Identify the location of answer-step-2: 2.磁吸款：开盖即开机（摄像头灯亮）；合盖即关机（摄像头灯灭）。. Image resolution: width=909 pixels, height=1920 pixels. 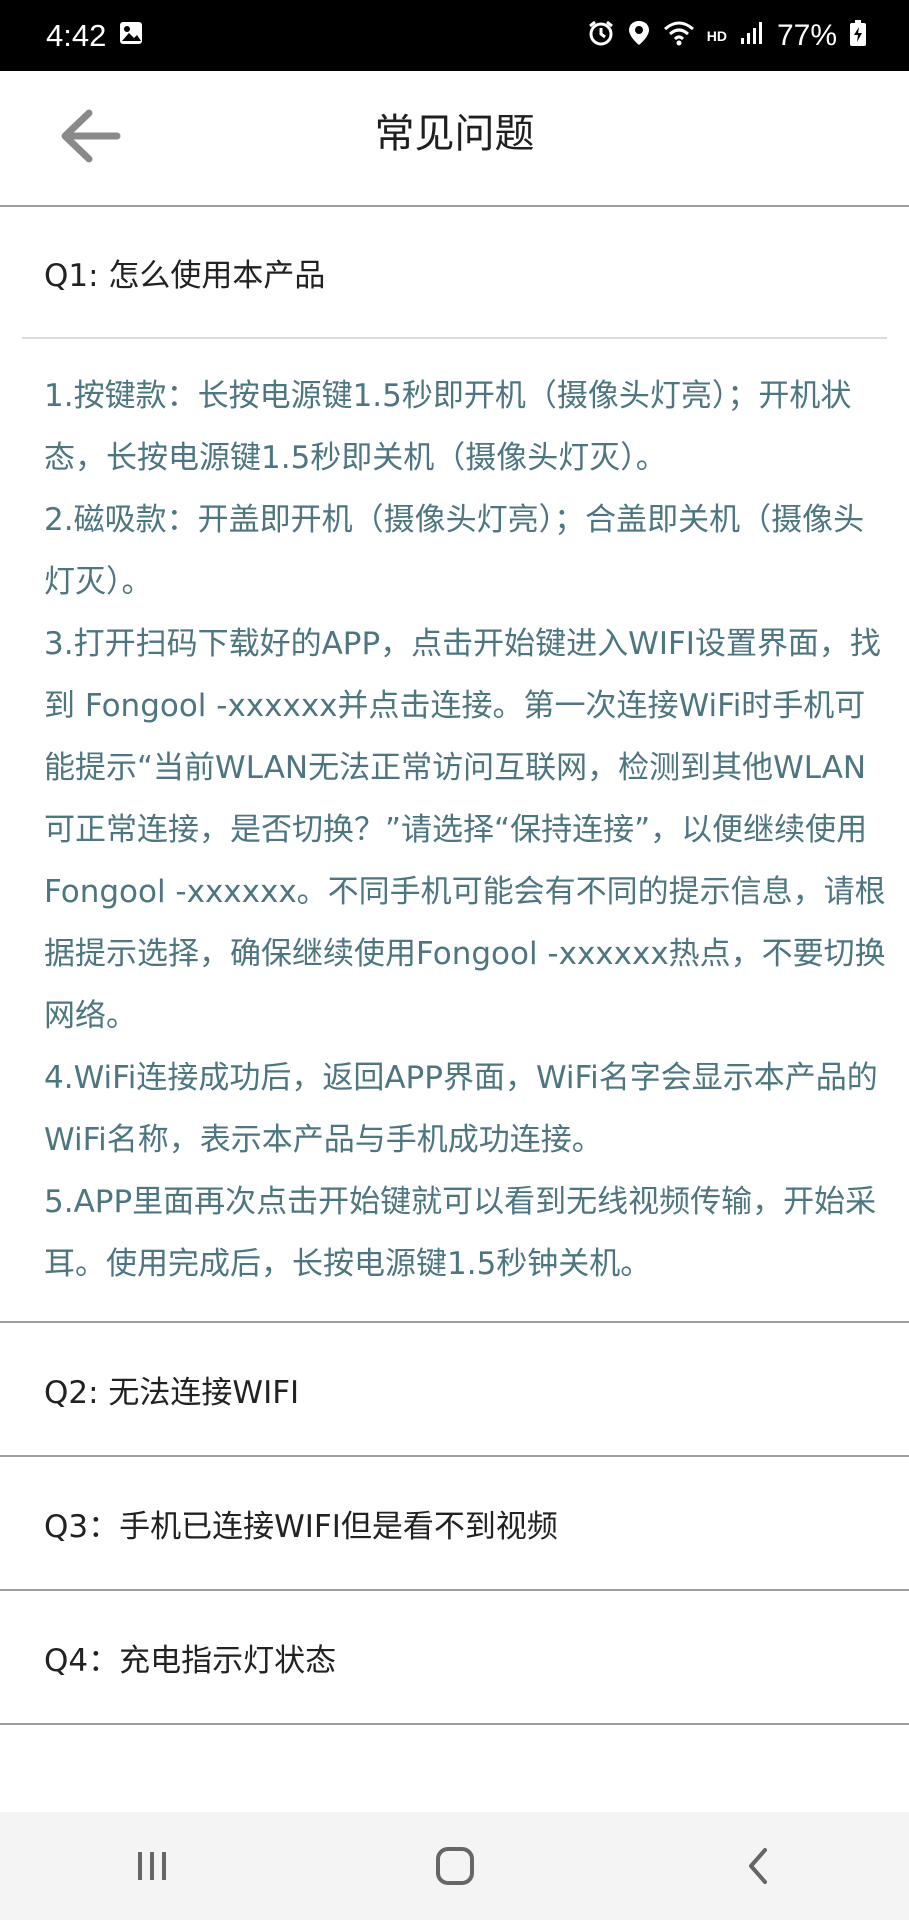
(454, 551).